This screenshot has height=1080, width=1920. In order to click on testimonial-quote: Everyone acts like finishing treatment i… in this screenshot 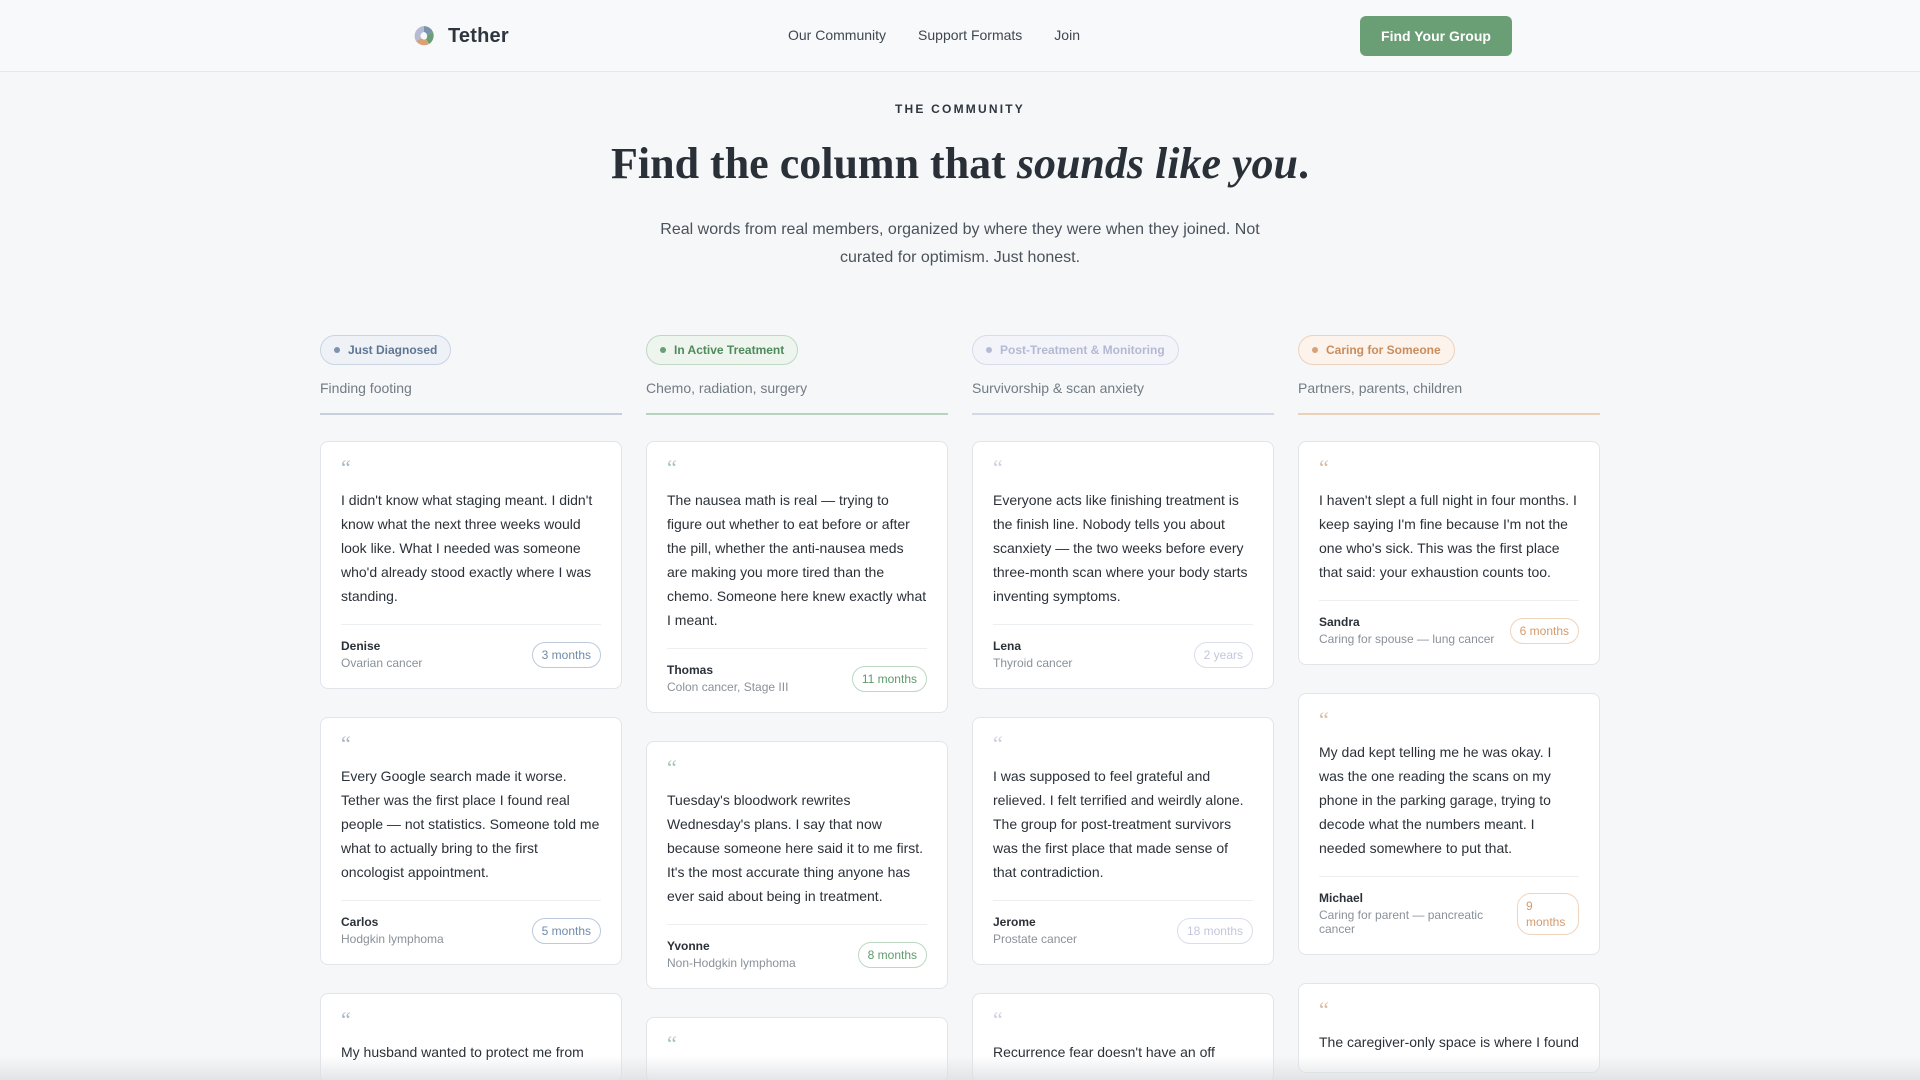, I will do `click(1120, 548)`.